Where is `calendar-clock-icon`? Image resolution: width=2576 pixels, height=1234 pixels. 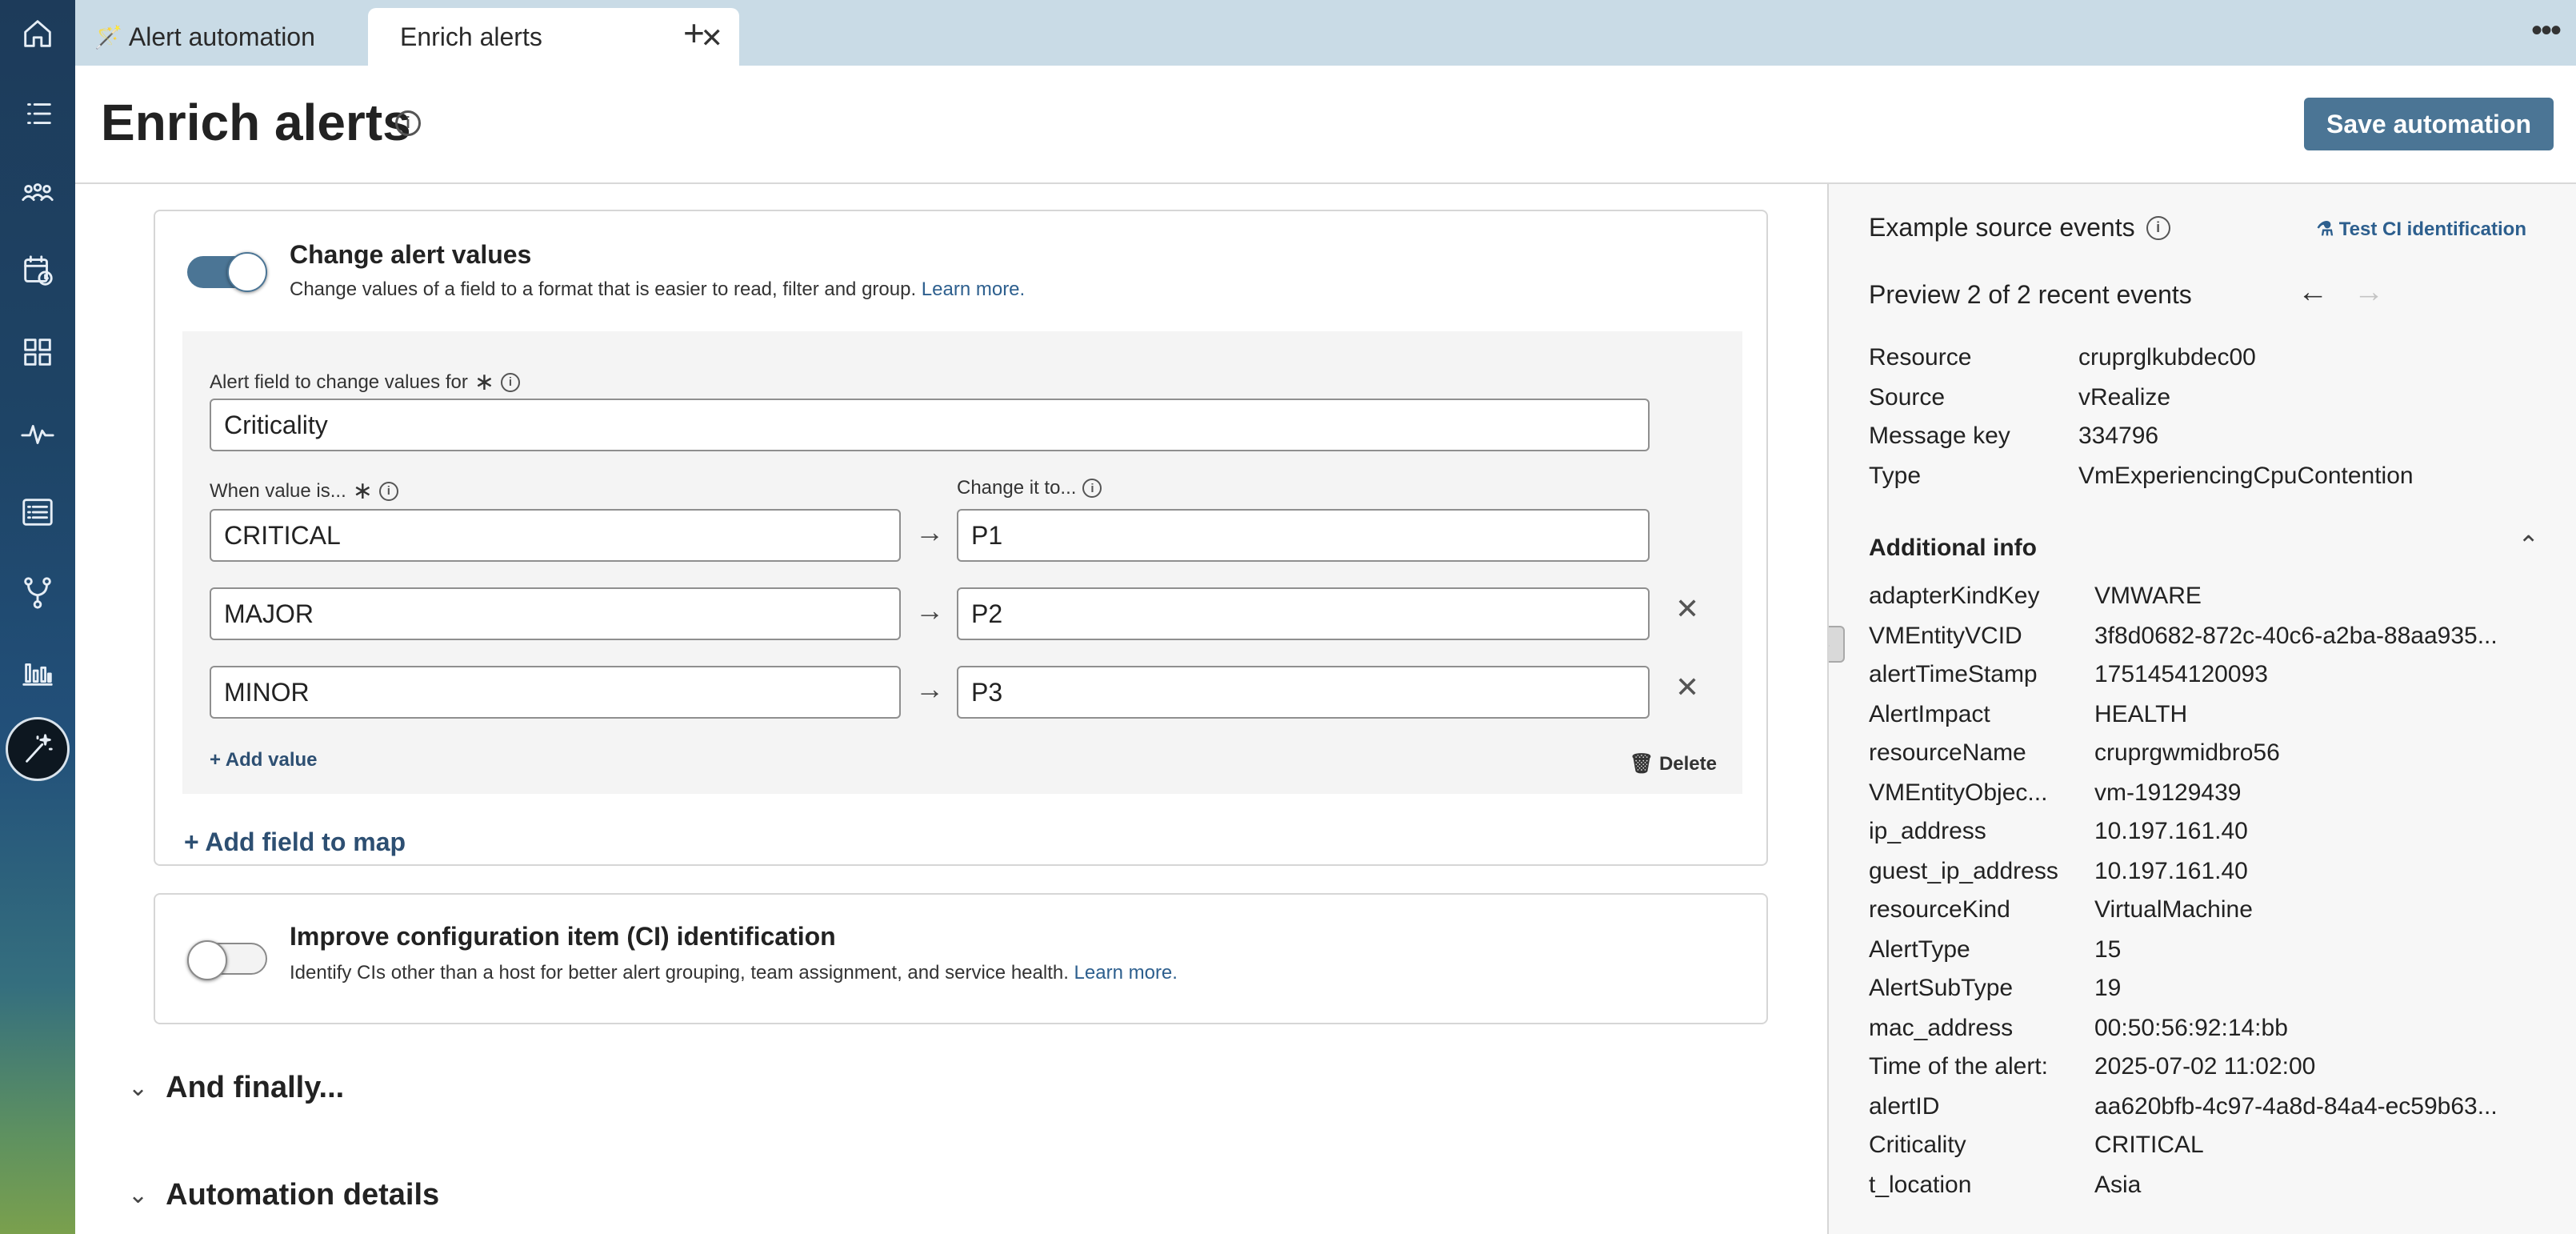
calendar-clock-icon is located at coordinates (37, 270).